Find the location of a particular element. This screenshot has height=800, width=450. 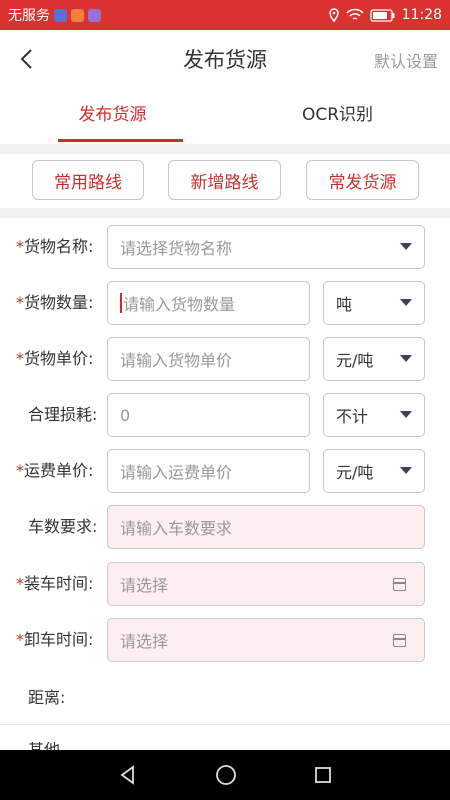

unload-time-row: *卸车时间: 请选择 is located at coordinates (225, 640).